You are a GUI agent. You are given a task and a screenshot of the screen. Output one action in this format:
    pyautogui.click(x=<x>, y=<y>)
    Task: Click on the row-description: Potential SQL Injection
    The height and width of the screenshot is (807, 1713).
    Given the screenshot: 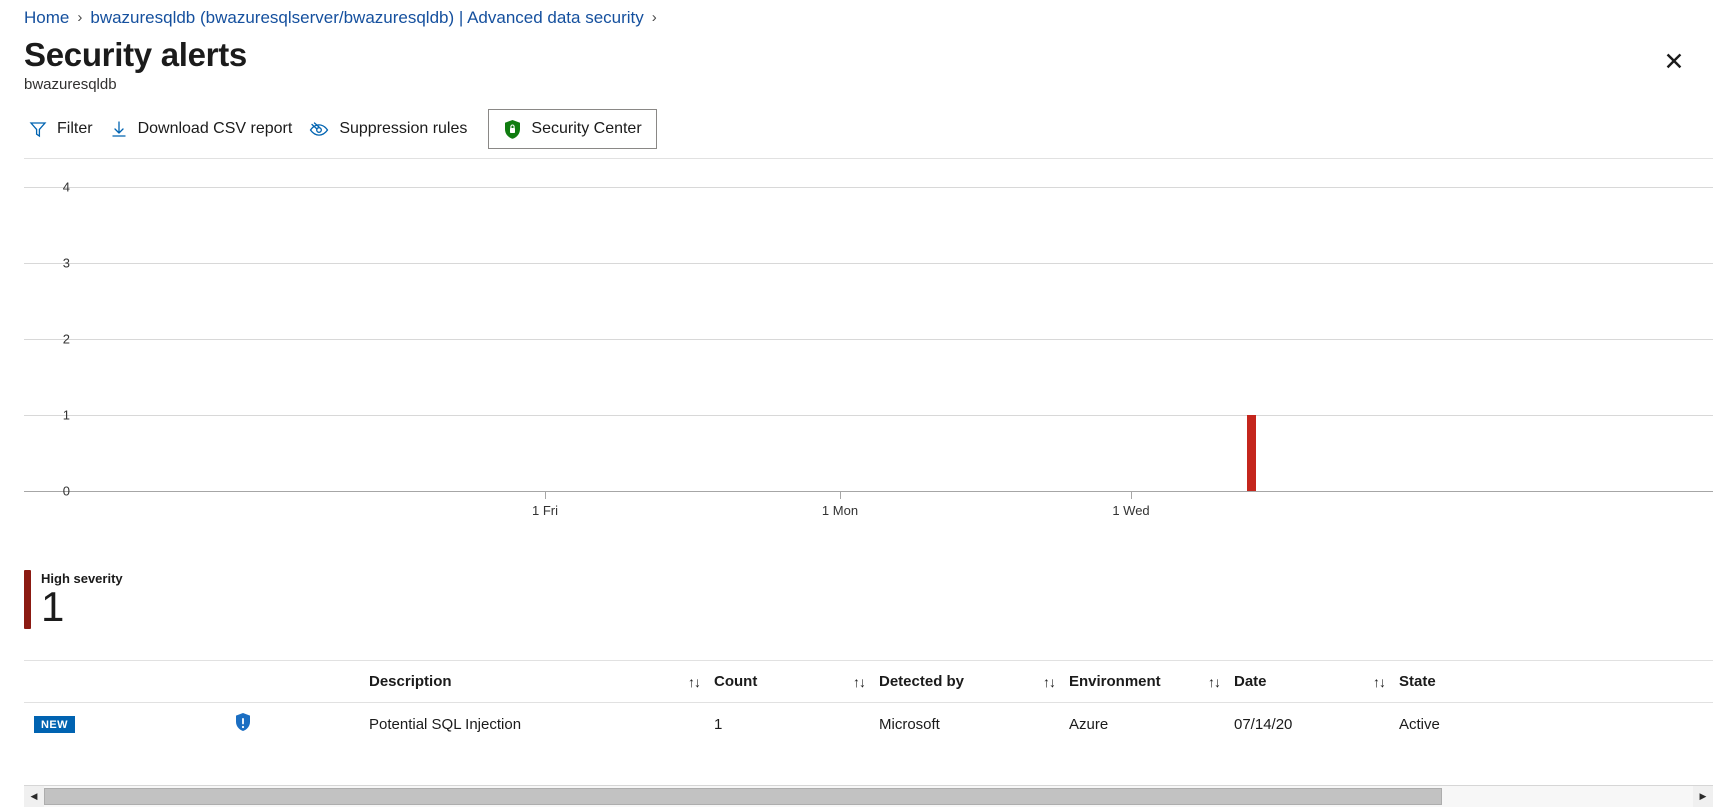 What is the action you would take?
    pyautogui.click(x=445, y=724)
    